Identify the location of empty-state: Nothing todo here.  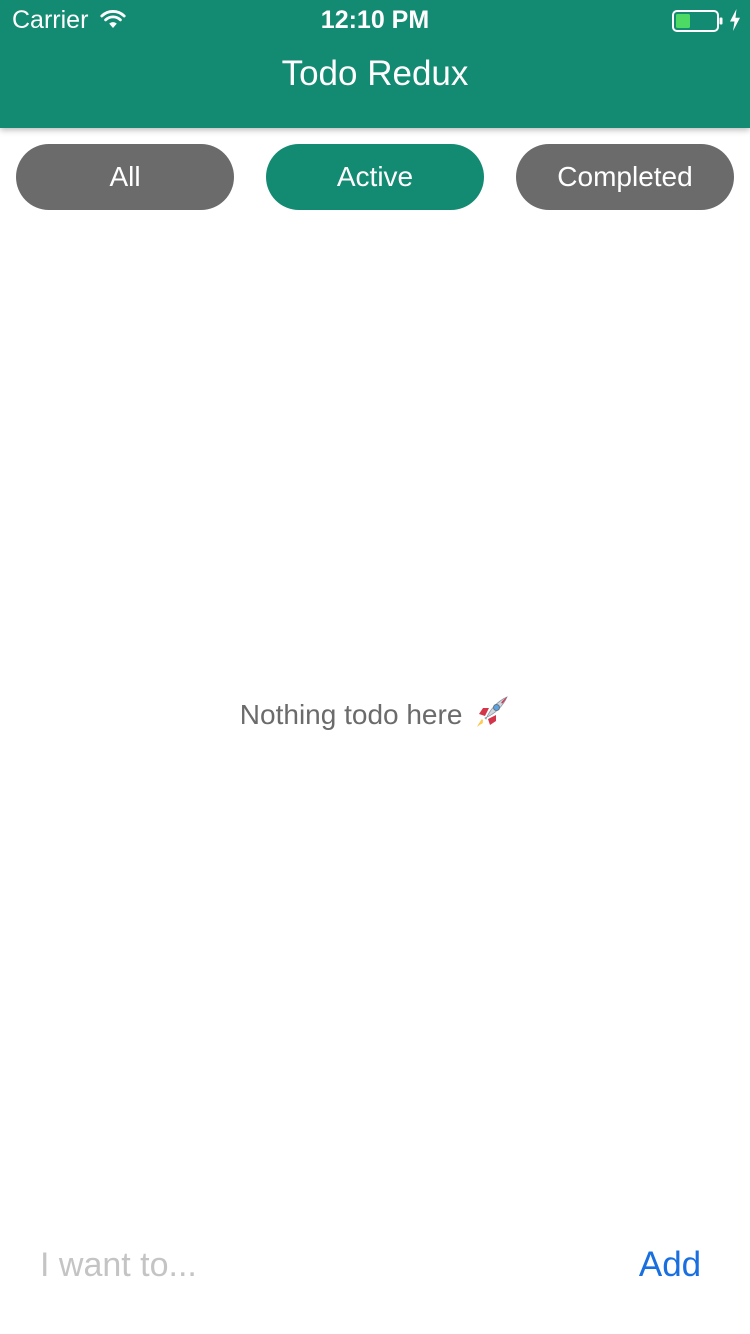
(375, 714).